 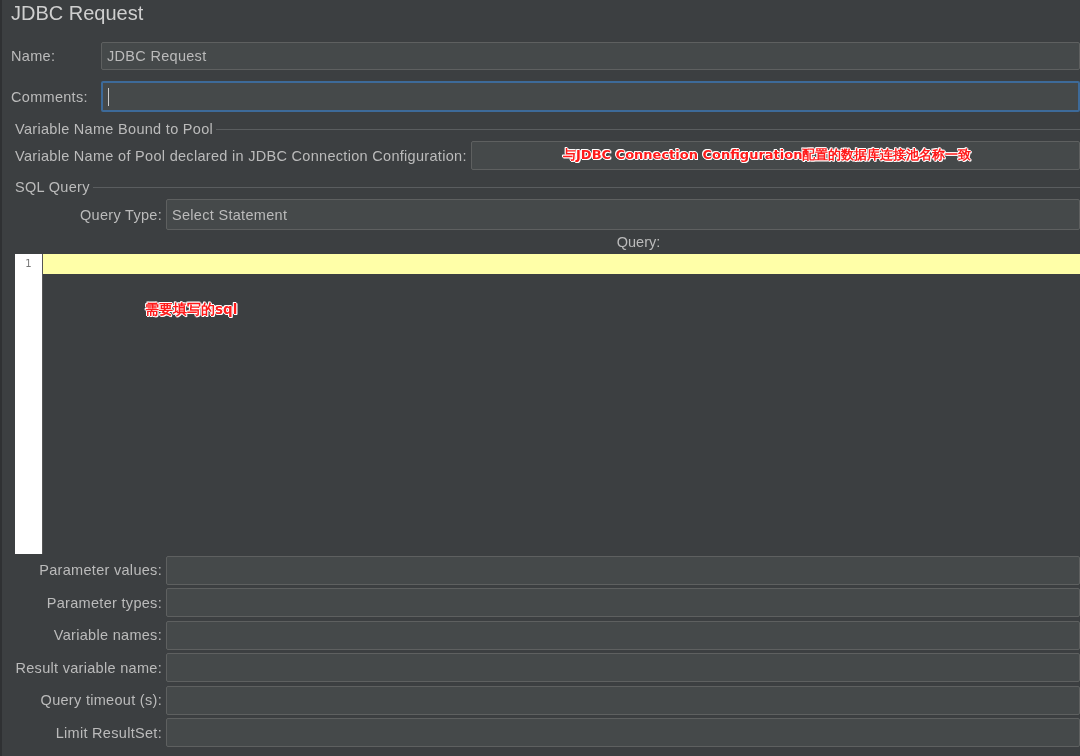 I want to click on field-label: Parameter values:, so click(x=100, y=570).